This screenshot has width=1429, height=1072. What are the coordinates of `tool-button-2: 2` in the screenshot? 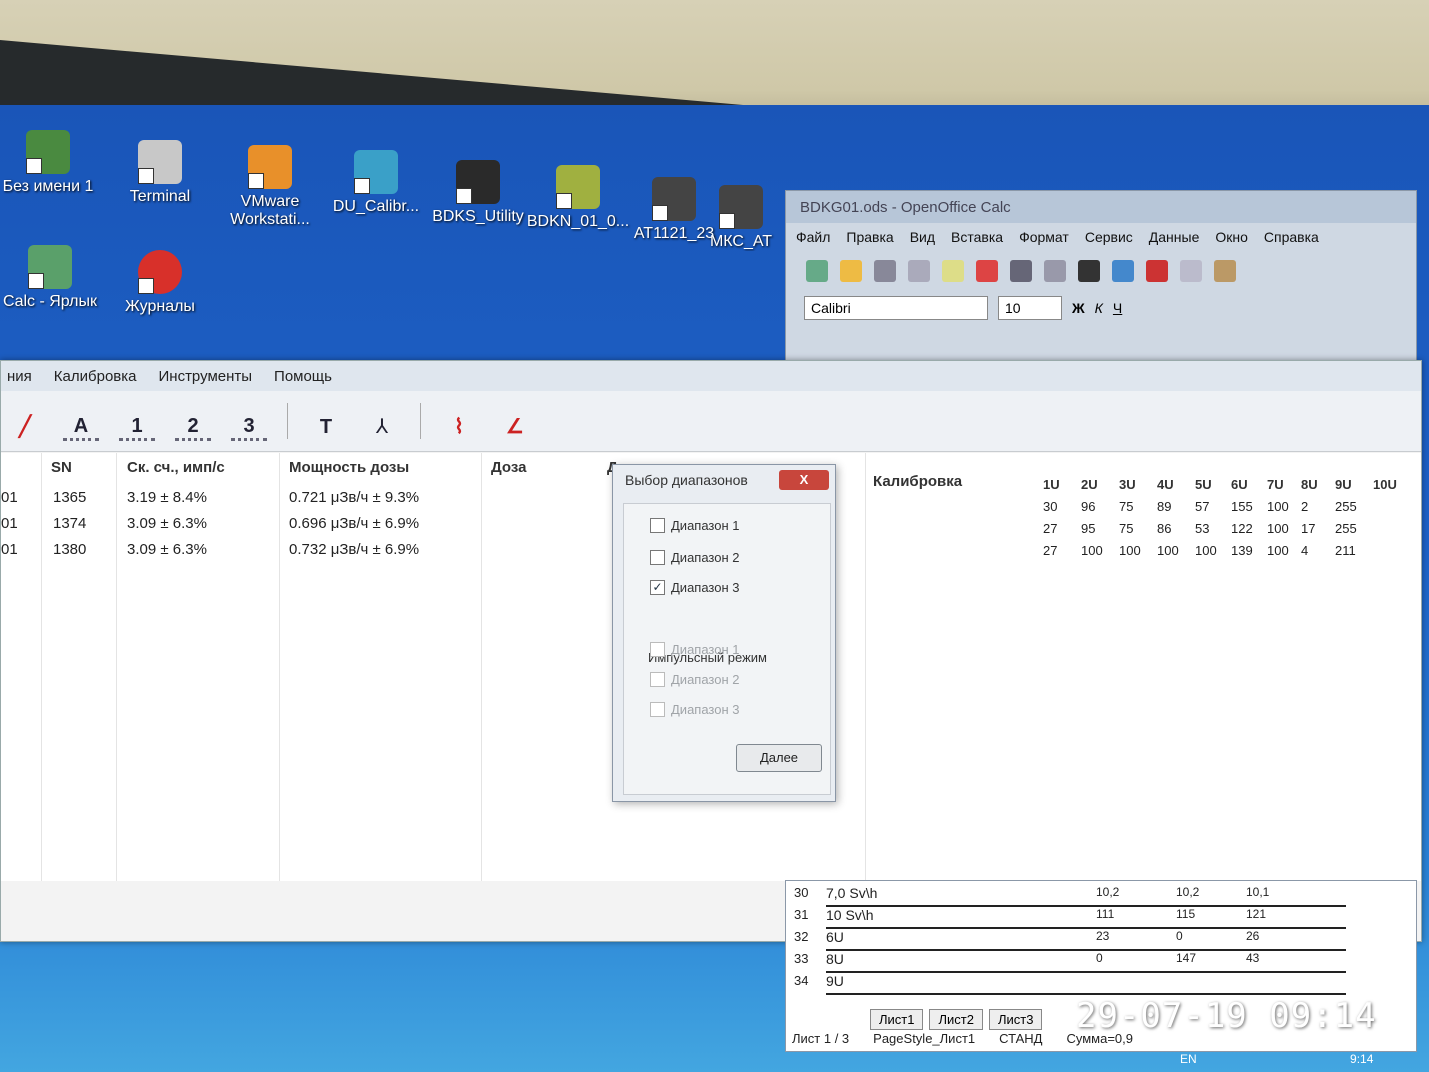 It's located at (193, 421).